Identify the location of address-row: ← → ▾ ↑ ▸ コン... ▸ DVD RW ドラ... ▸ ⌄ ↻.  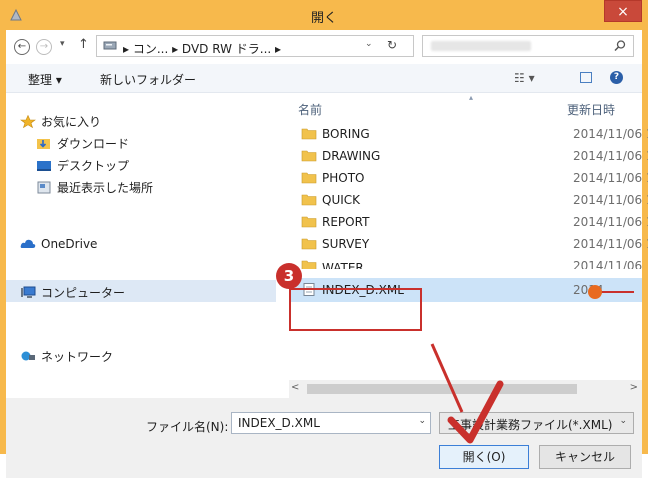
(324, 47).